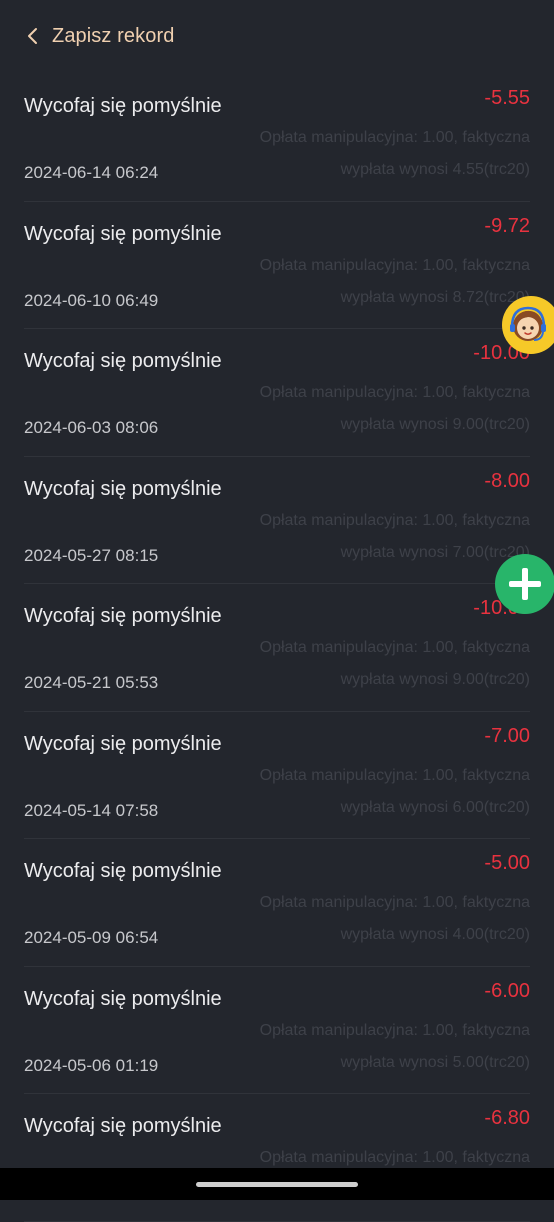 The width and height of the screenshot is (554, 1222). I want to click on page-title: Zapisz rekord, so click(113, 35).